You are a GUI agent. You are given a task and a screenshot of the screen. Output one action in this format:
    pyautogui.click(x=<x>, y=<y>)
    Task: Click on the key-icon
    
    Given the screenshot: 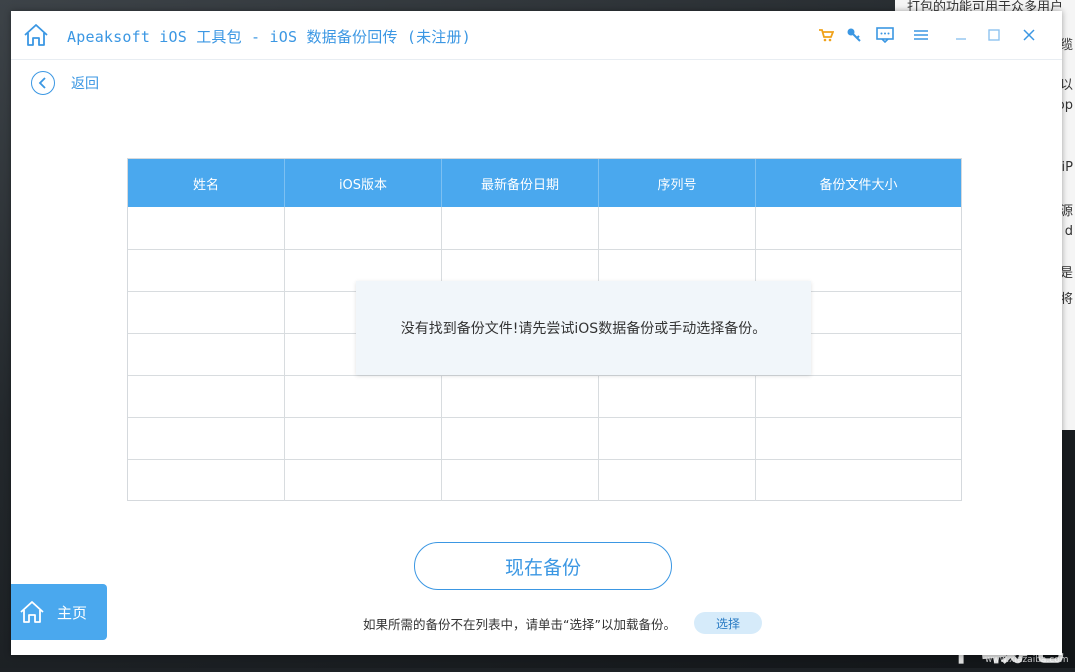 What is the action you would take?
    pyautogui.click(x=854, y=35)
    